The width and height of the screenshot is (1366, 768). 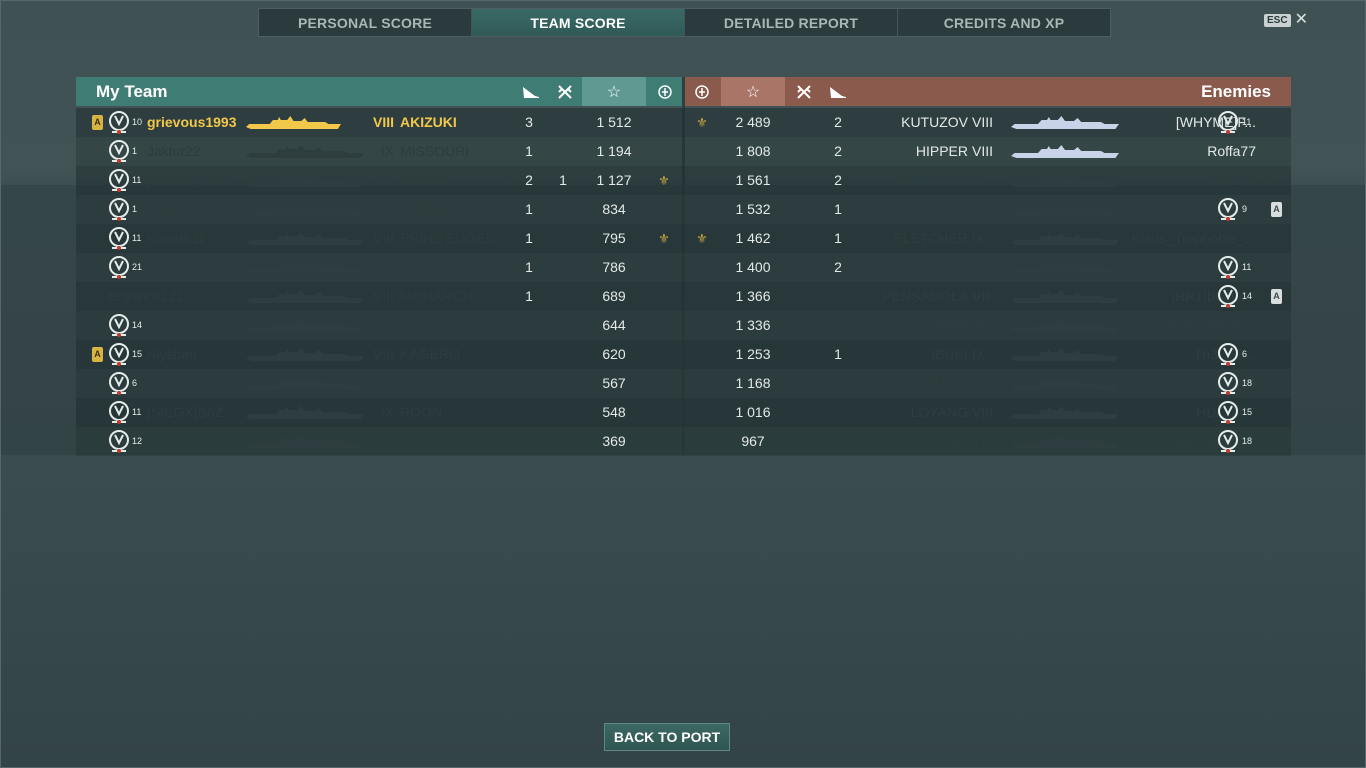 What do you see at coordinates (379, 91) in the screenshot?
I see `my-team-header: My Team ☆` at bounding box center [379, 91].